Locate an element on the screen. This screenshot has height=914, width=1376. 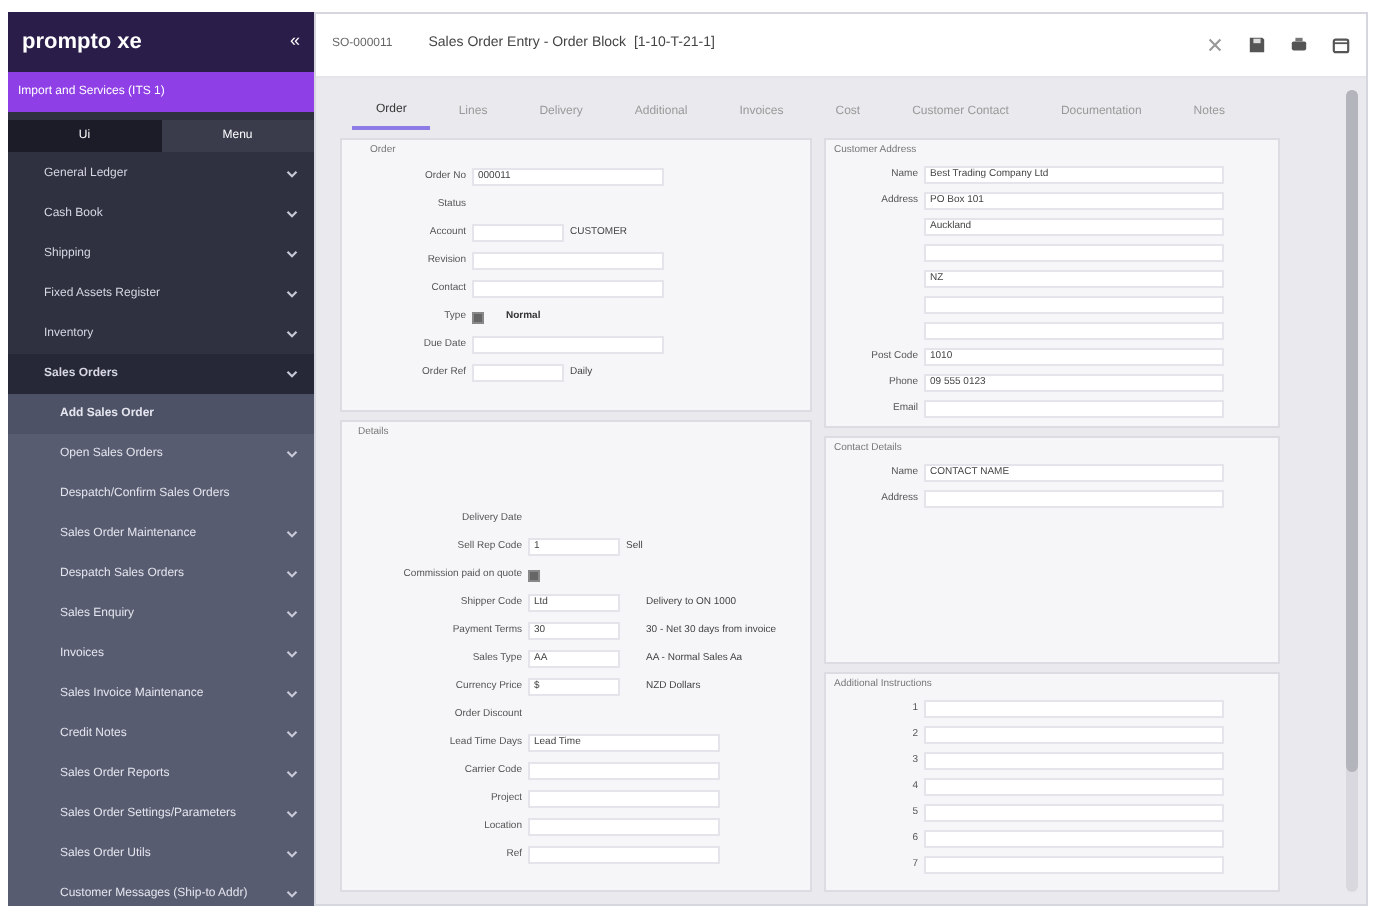
app-logo: prompto xe is located at coordinates (82, 42).